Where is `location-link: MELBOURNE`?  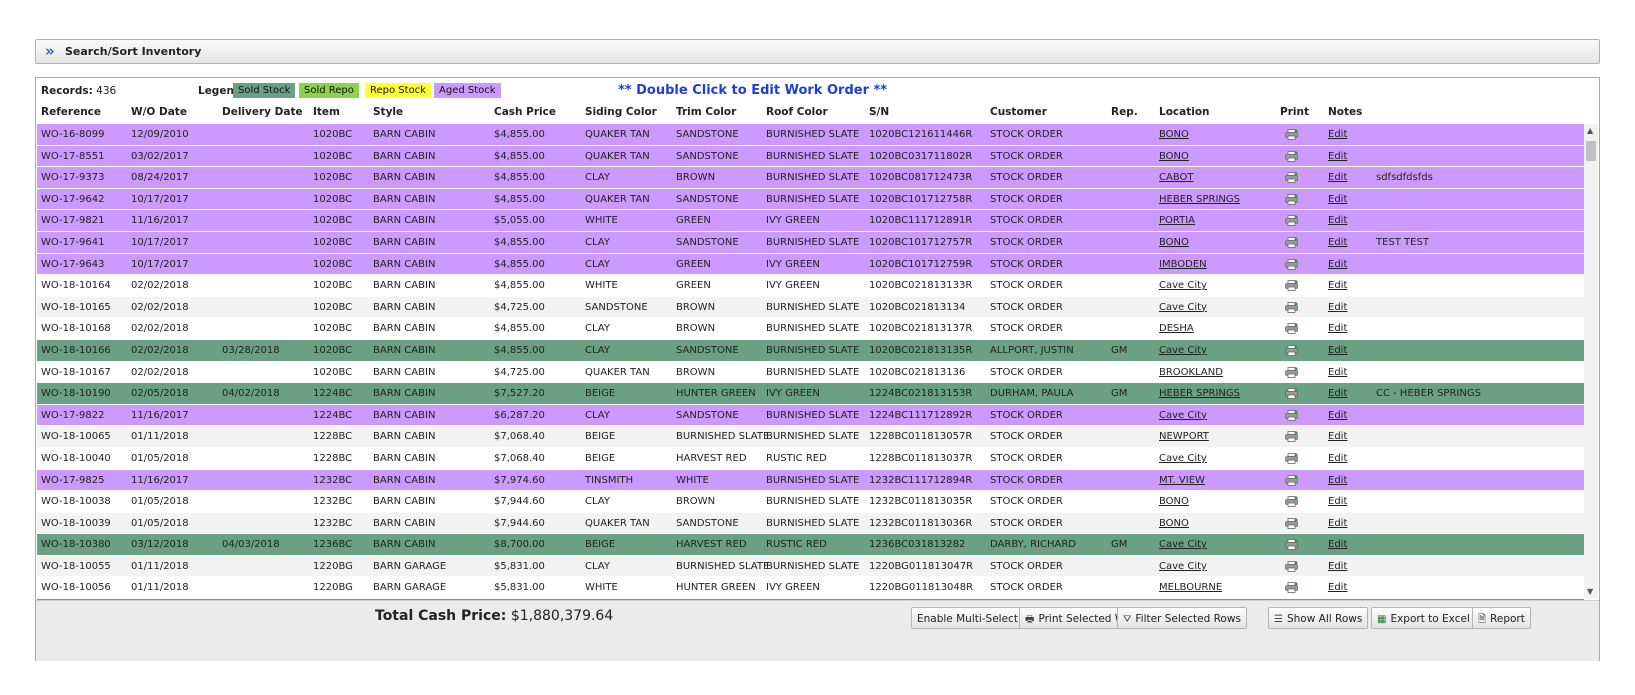 location-link: MELBOURNE is located at coordinates (1190, 588).